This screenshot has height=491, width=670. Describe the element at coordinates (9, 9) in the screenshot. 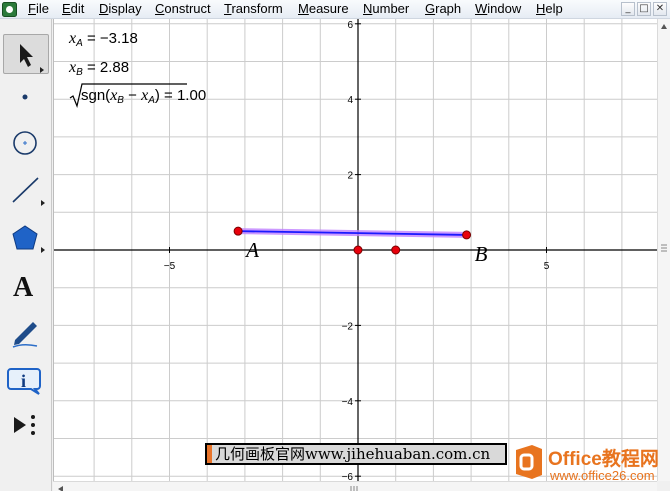

I see `app-icon` at that location.